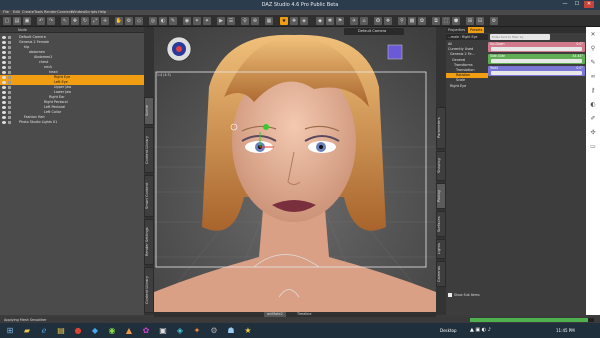 The image size is (600, 338). What do you see at coordinates (95, 330) in the screenshot?
I see `app-icon-1: ◆` at bounding box center [95, 330].